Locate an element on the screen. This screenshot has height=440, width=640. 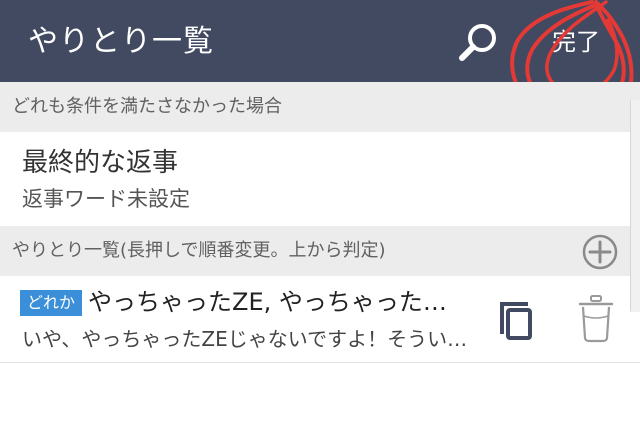
final-reply-title: 最終的な返事 is located at coordinates (100, 163).